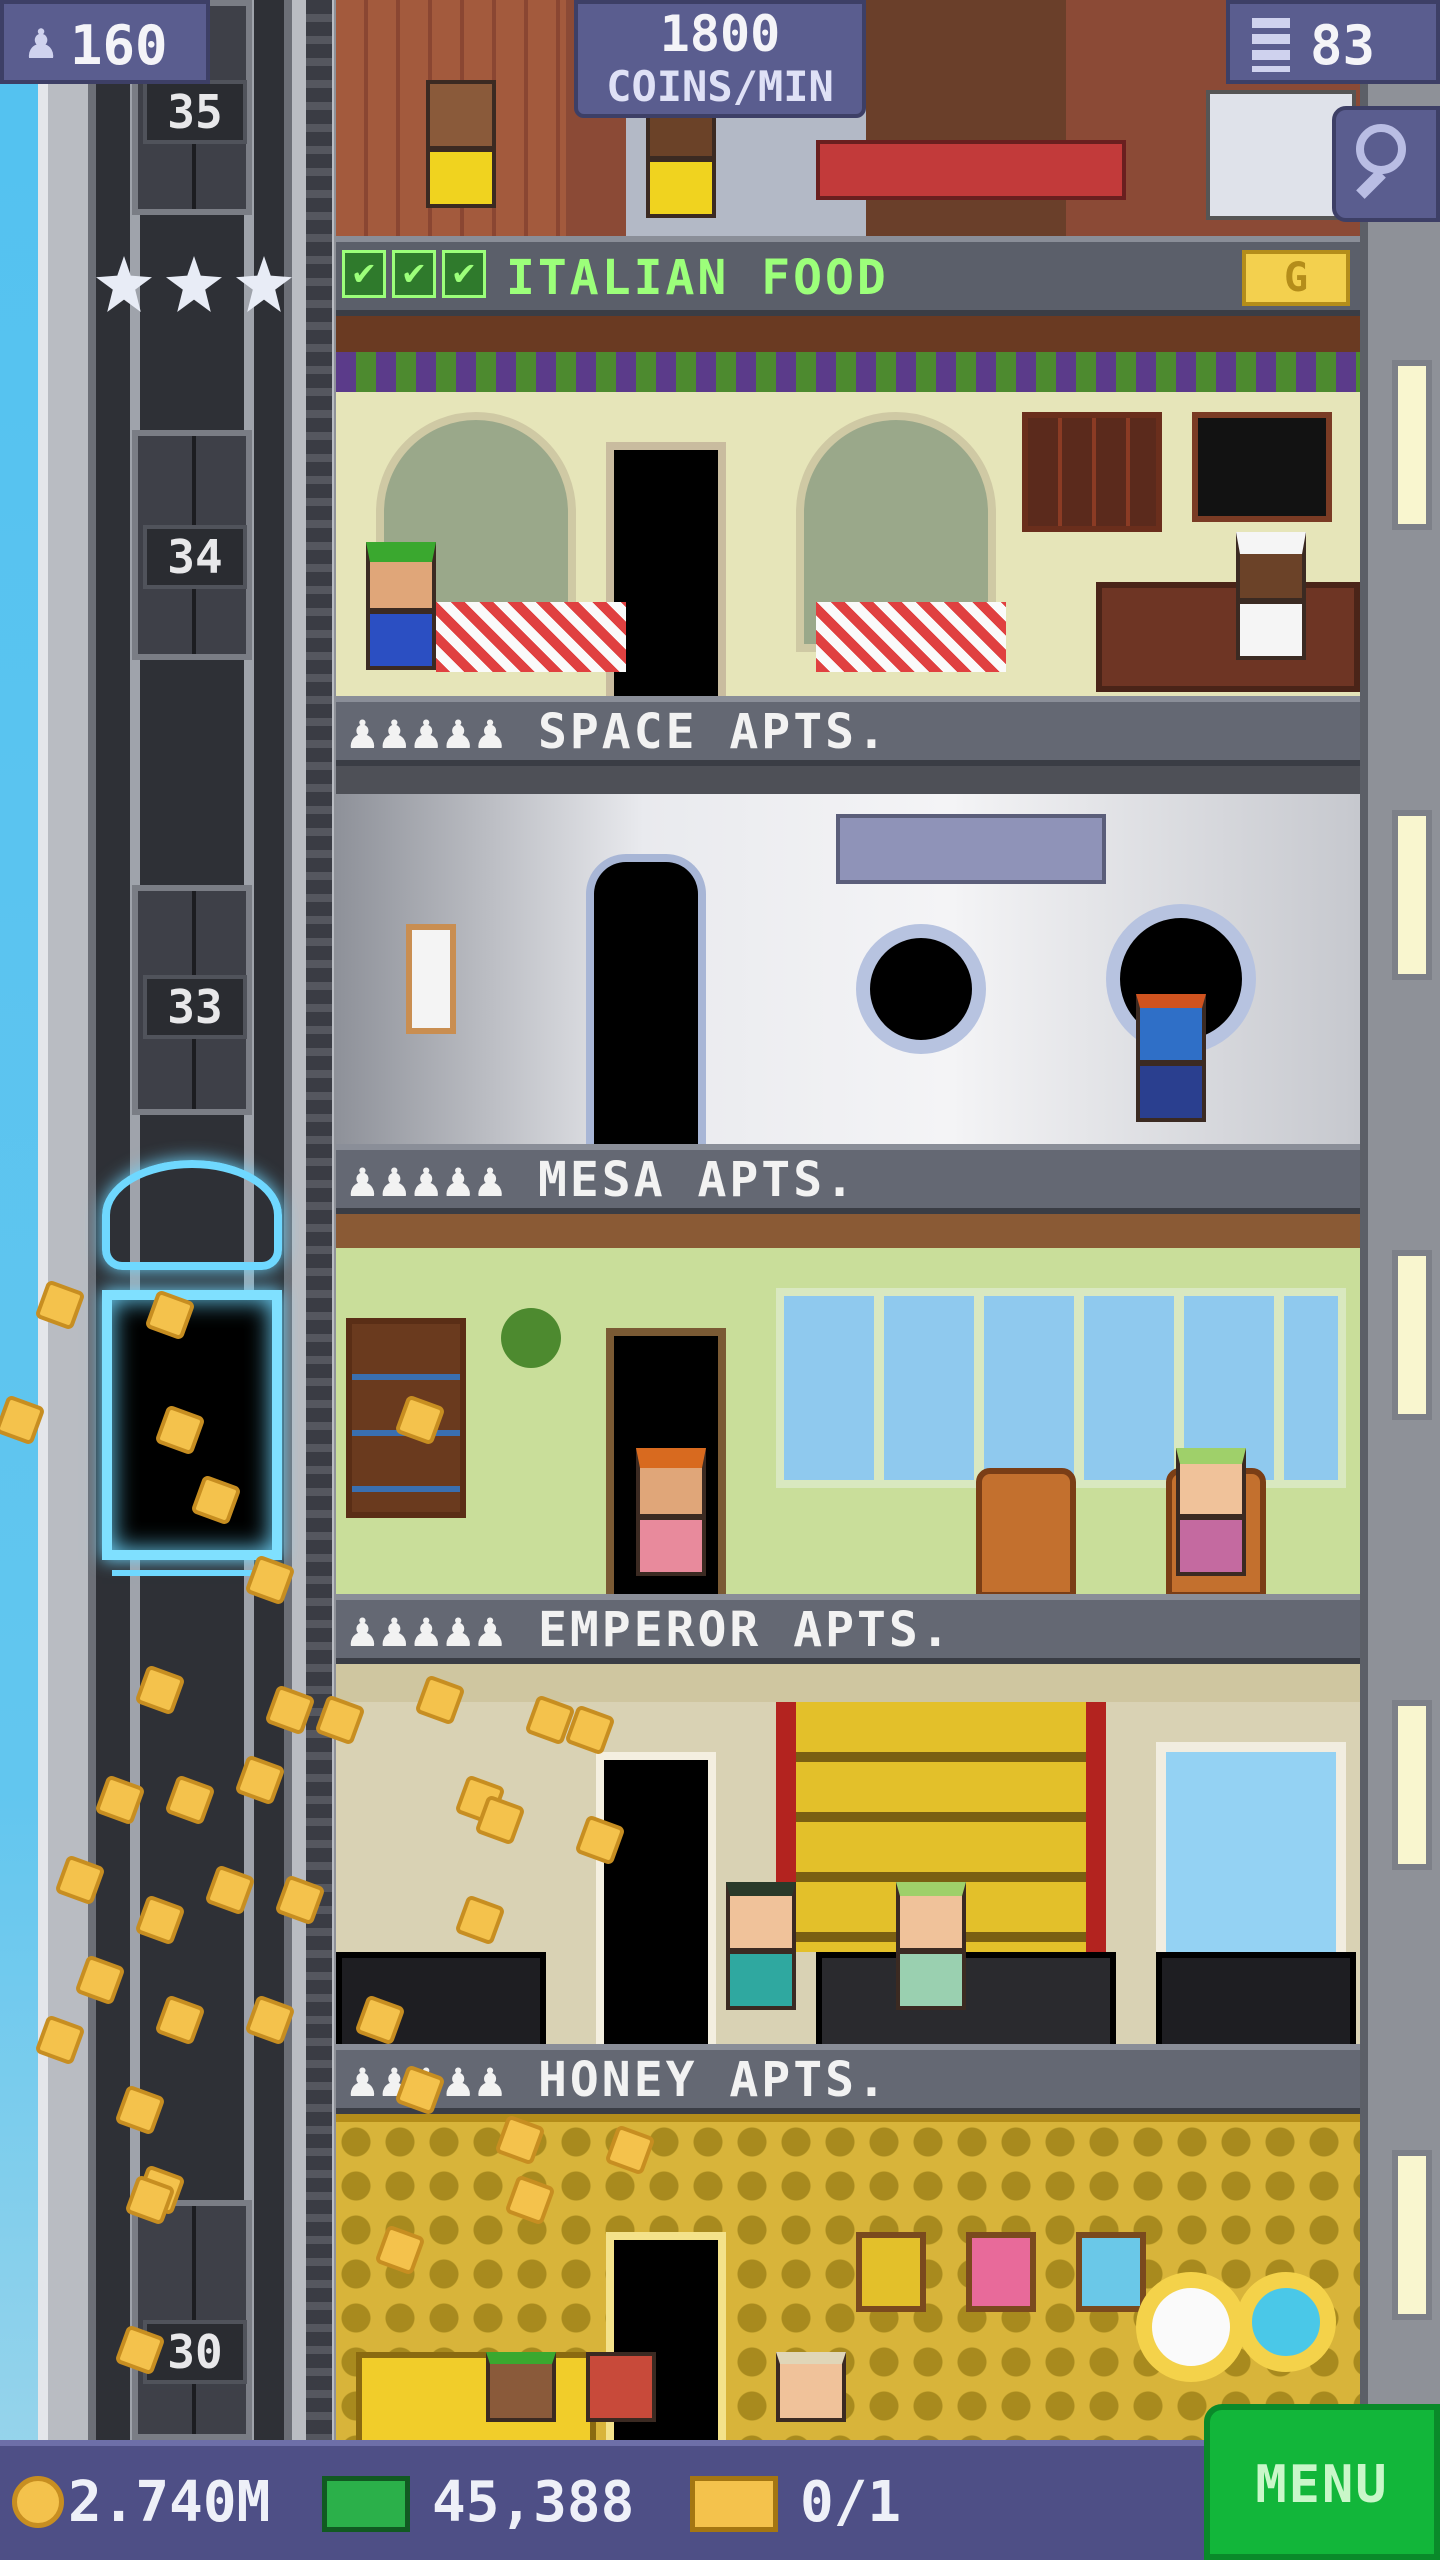 This screenshot has height=2560, width=1440. I want to click on floor-name: ♟♟♟♟♟ MESA APTS., so click(596, 1180).